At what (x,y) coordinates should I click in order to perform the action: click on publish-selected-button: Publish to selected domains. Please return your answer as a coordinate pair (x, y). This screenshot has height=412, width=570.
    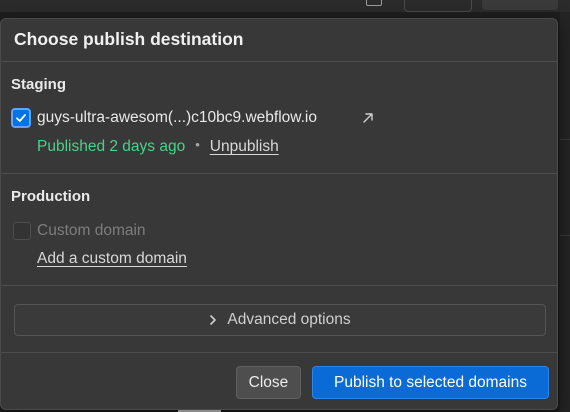
    Looking at the image, I should click on (430, 382).